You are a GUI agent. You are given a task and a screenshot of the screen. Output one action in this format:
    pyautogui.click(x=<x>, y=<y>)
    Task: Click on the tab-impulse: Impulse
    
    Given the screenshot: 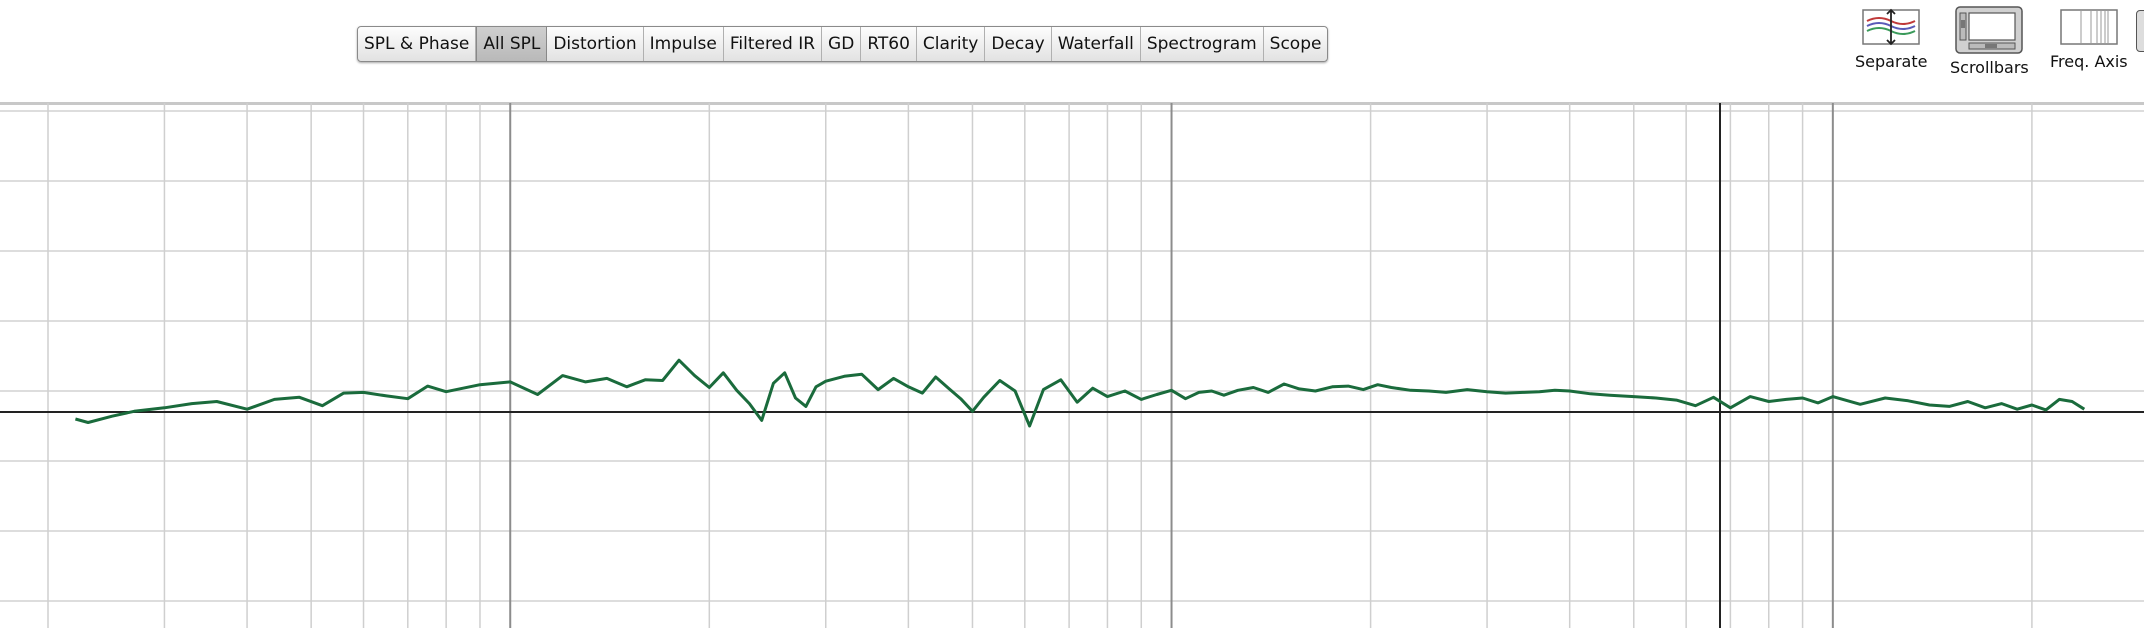 What is the action you would take?
    pyautogui.click(x=683, y=44)
    